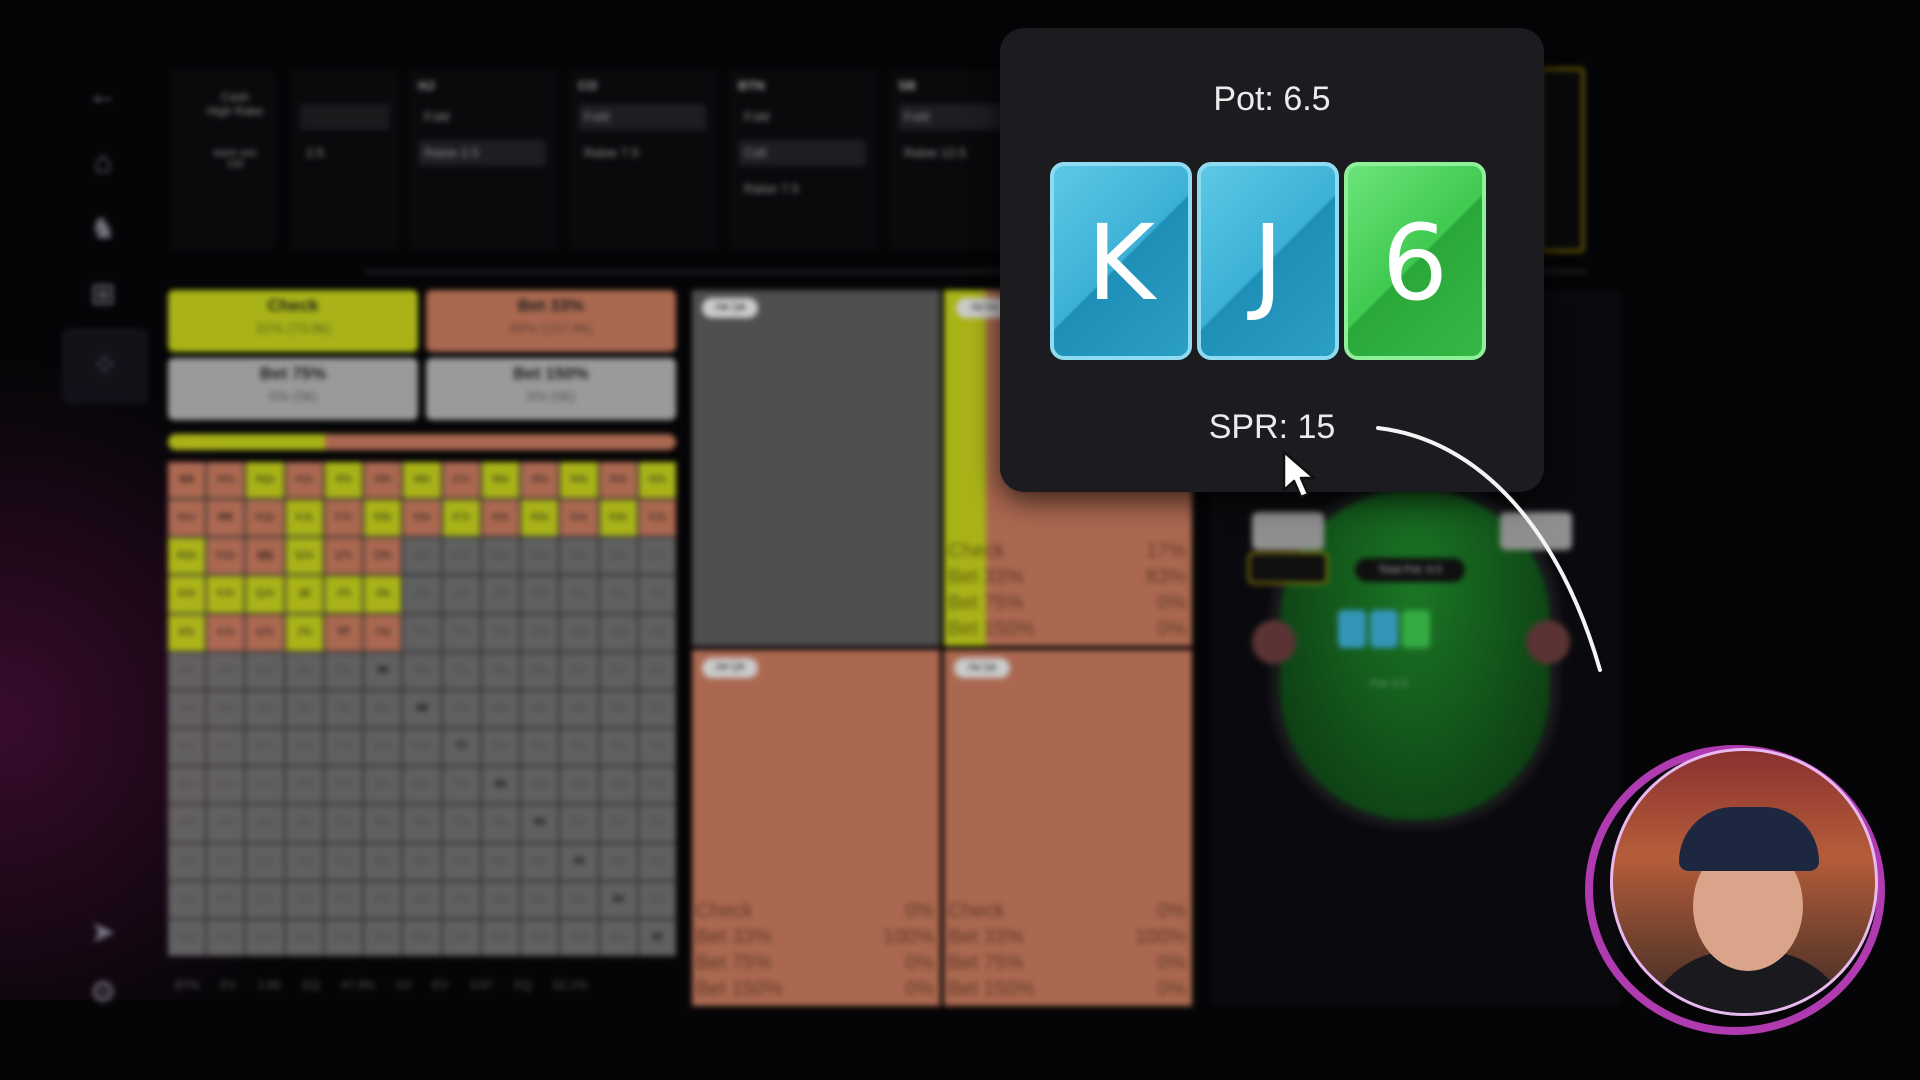 This screenshot has height=1080, width=1920. What do you see at coordinates (500, 937) in the screenshot?
I see `range-cell: 62o` at bounding box center [500, 937].